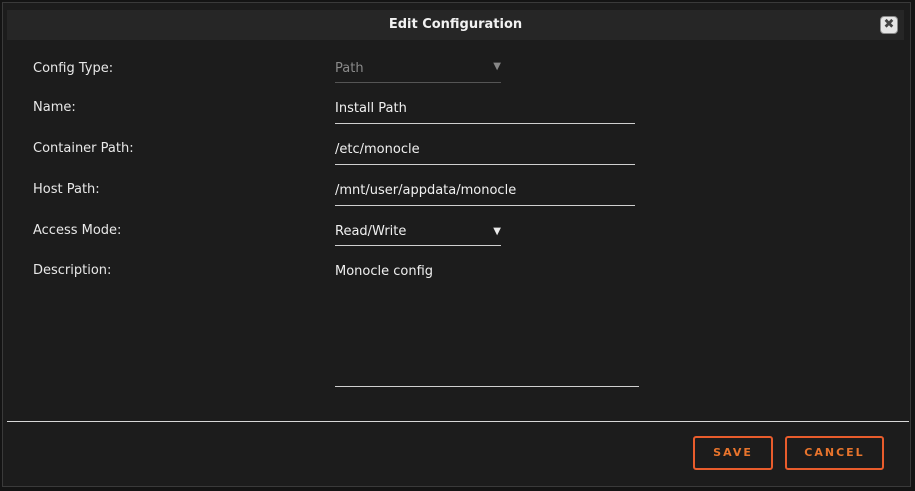 The height and width of the screenshot is (491, 915). I want to click on name-label: Name:, so click(54, 107).